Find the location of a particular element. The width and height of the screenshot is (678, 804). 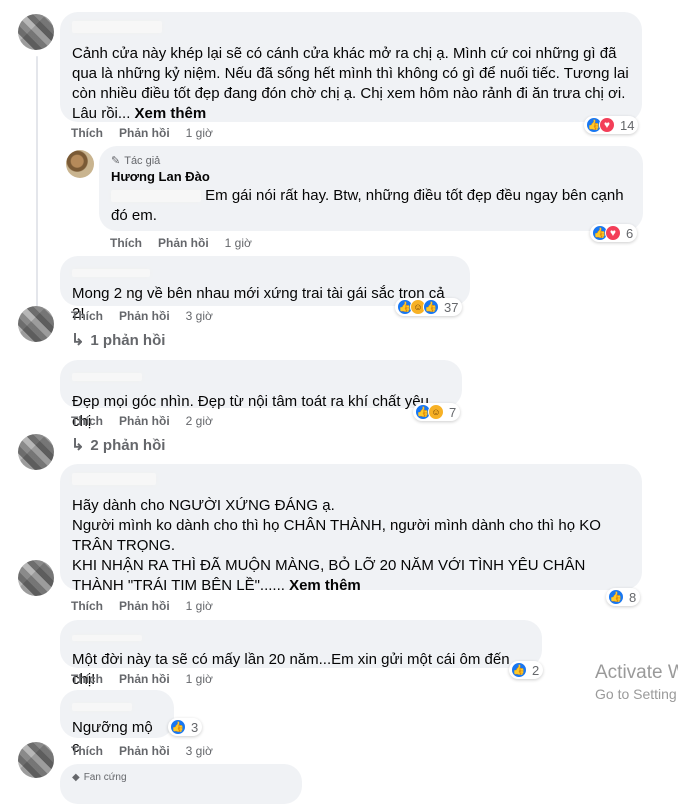

author-avatar is located at coordinates (80, 164).